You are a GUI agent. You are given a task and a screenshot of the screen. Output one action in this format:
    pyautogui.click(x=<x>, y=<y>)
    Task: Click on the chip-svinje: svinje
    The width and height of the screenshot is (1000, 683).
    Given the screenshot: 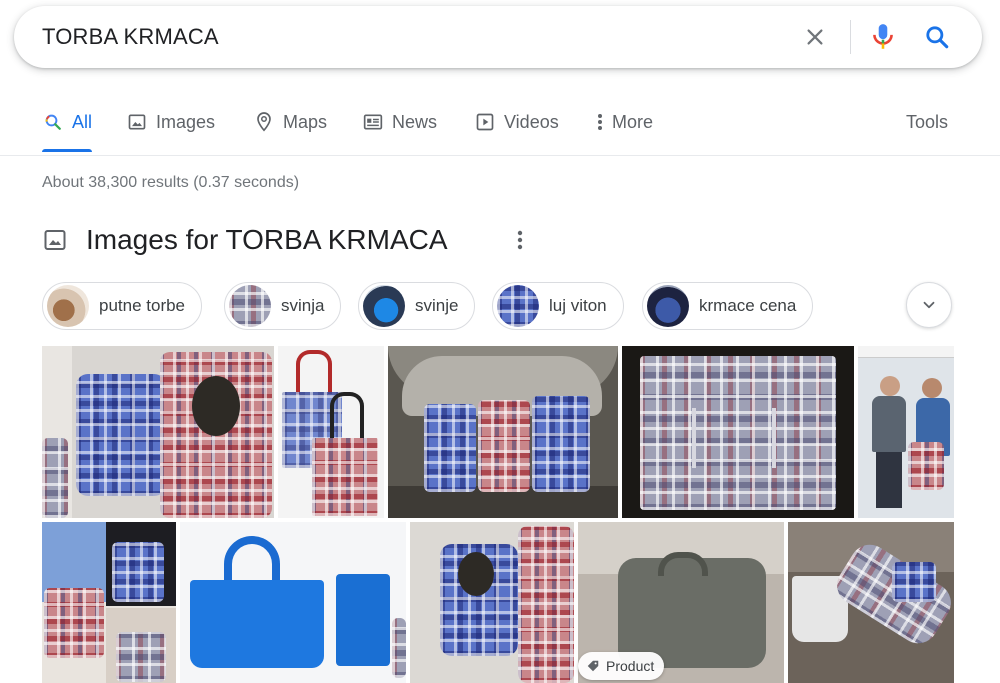 What is the action you would take?
    pyautogui.click(x=417, y=306)
    